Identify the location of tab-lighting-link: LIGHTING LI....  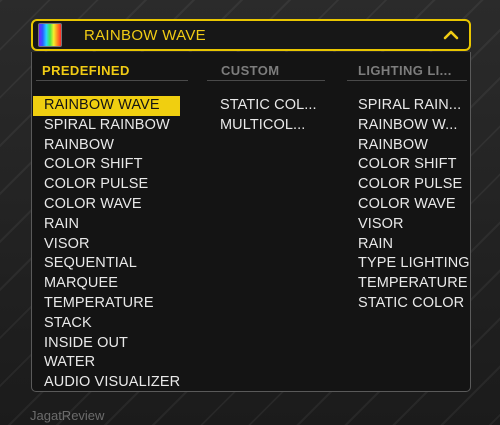
(405, 70).